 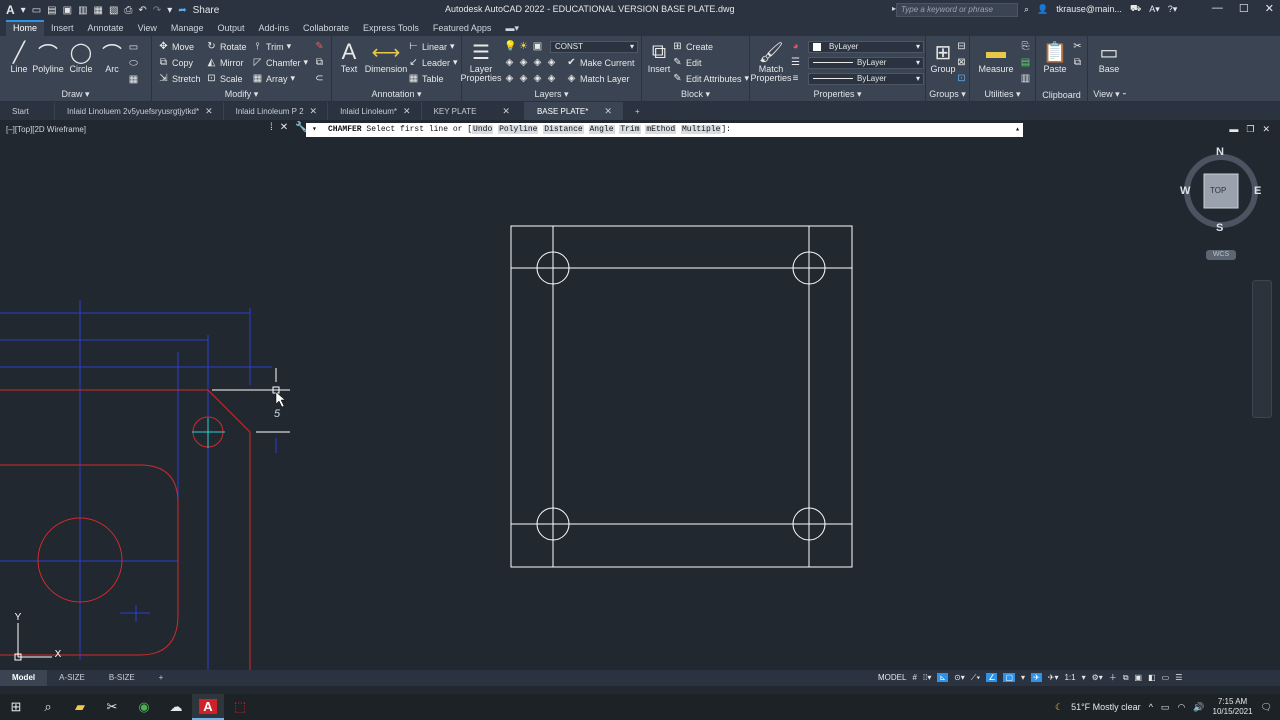 What do you see at coordinates (142, 10) in the screenshot?
I see `undo-icon: ↶` at bounding box center [142, 10].